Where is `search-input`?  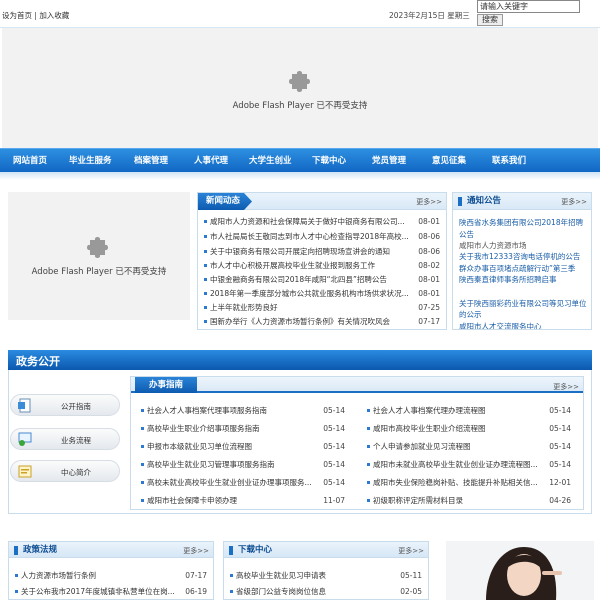
search-input is located at coordinates (528, 6).